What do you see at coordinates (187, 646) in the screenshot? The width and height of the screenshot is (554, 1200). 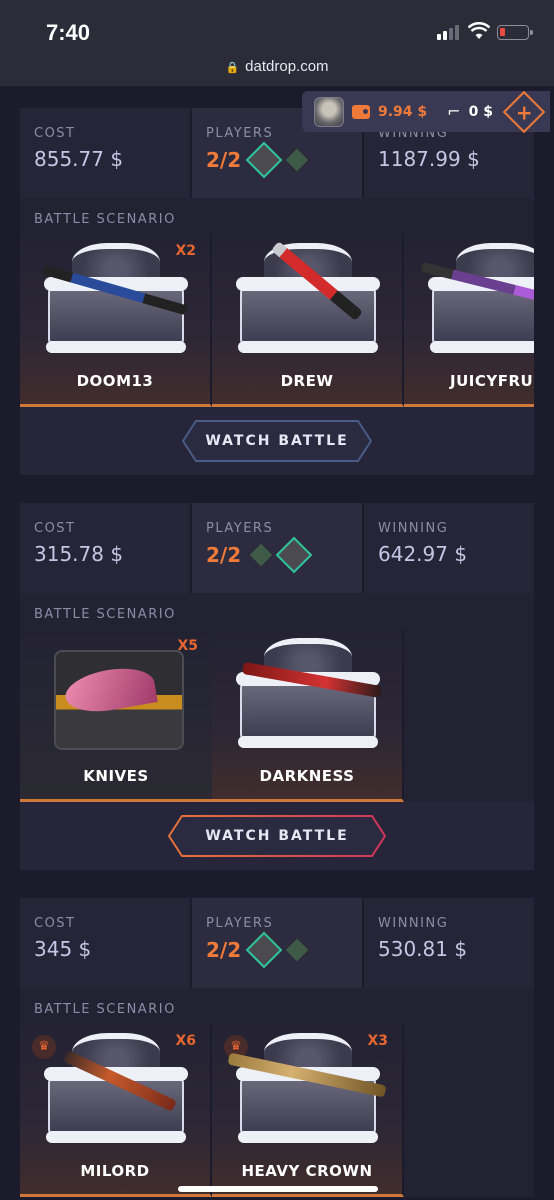 I see `case-multiplier: X5` at bounding box center [187, 646].